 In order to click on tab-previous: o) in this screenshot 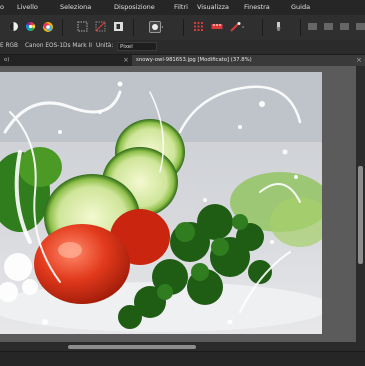, I will do `click(65, 60)`.